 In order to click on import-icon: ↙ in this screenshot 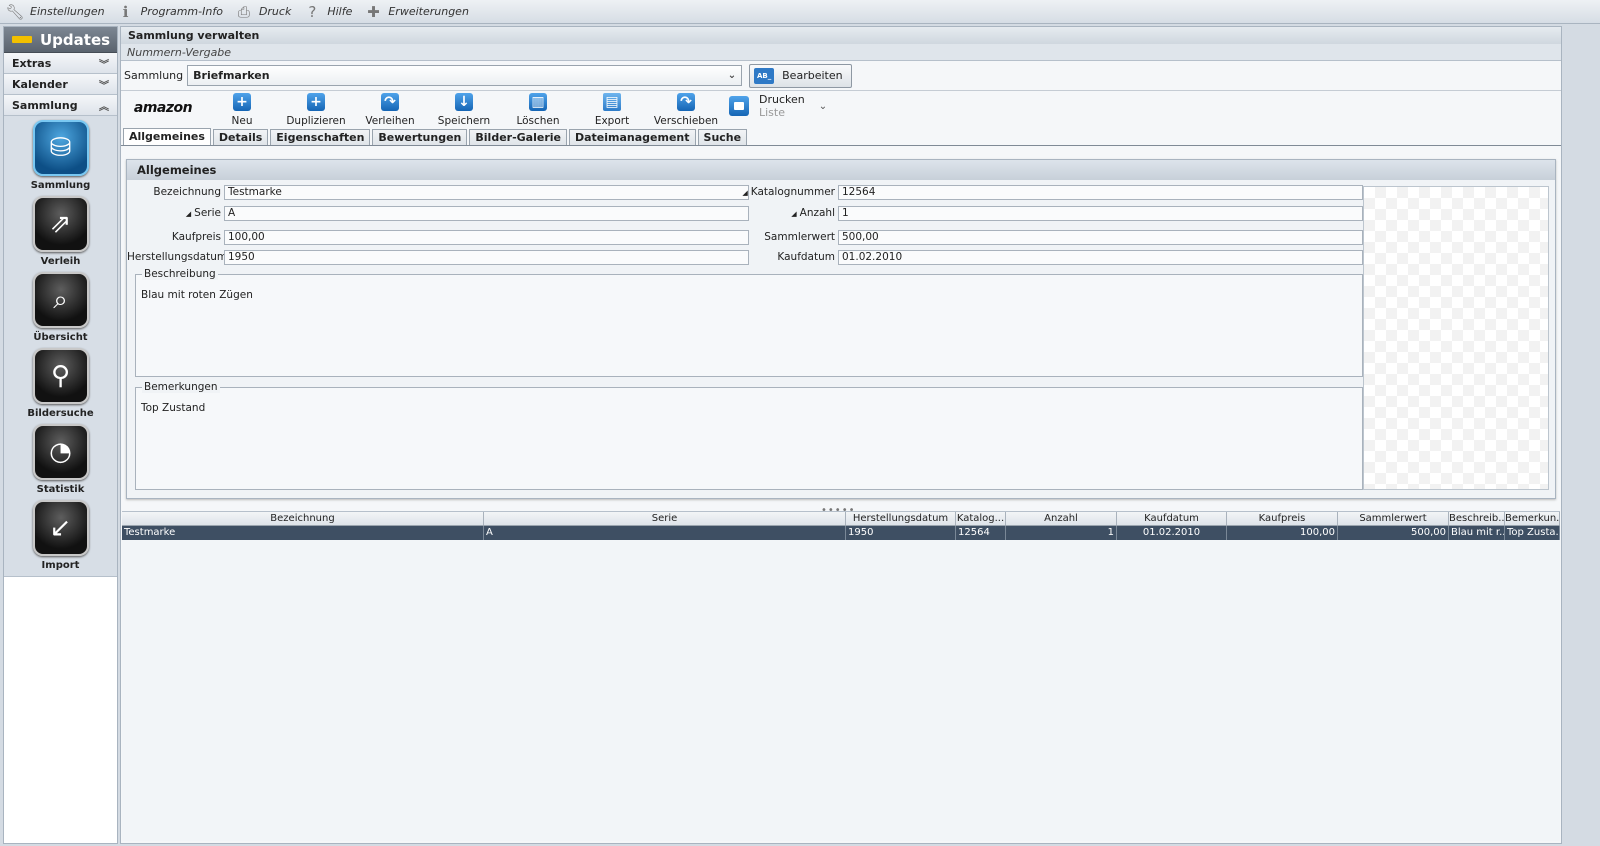, I will do `click(60, 528)`.